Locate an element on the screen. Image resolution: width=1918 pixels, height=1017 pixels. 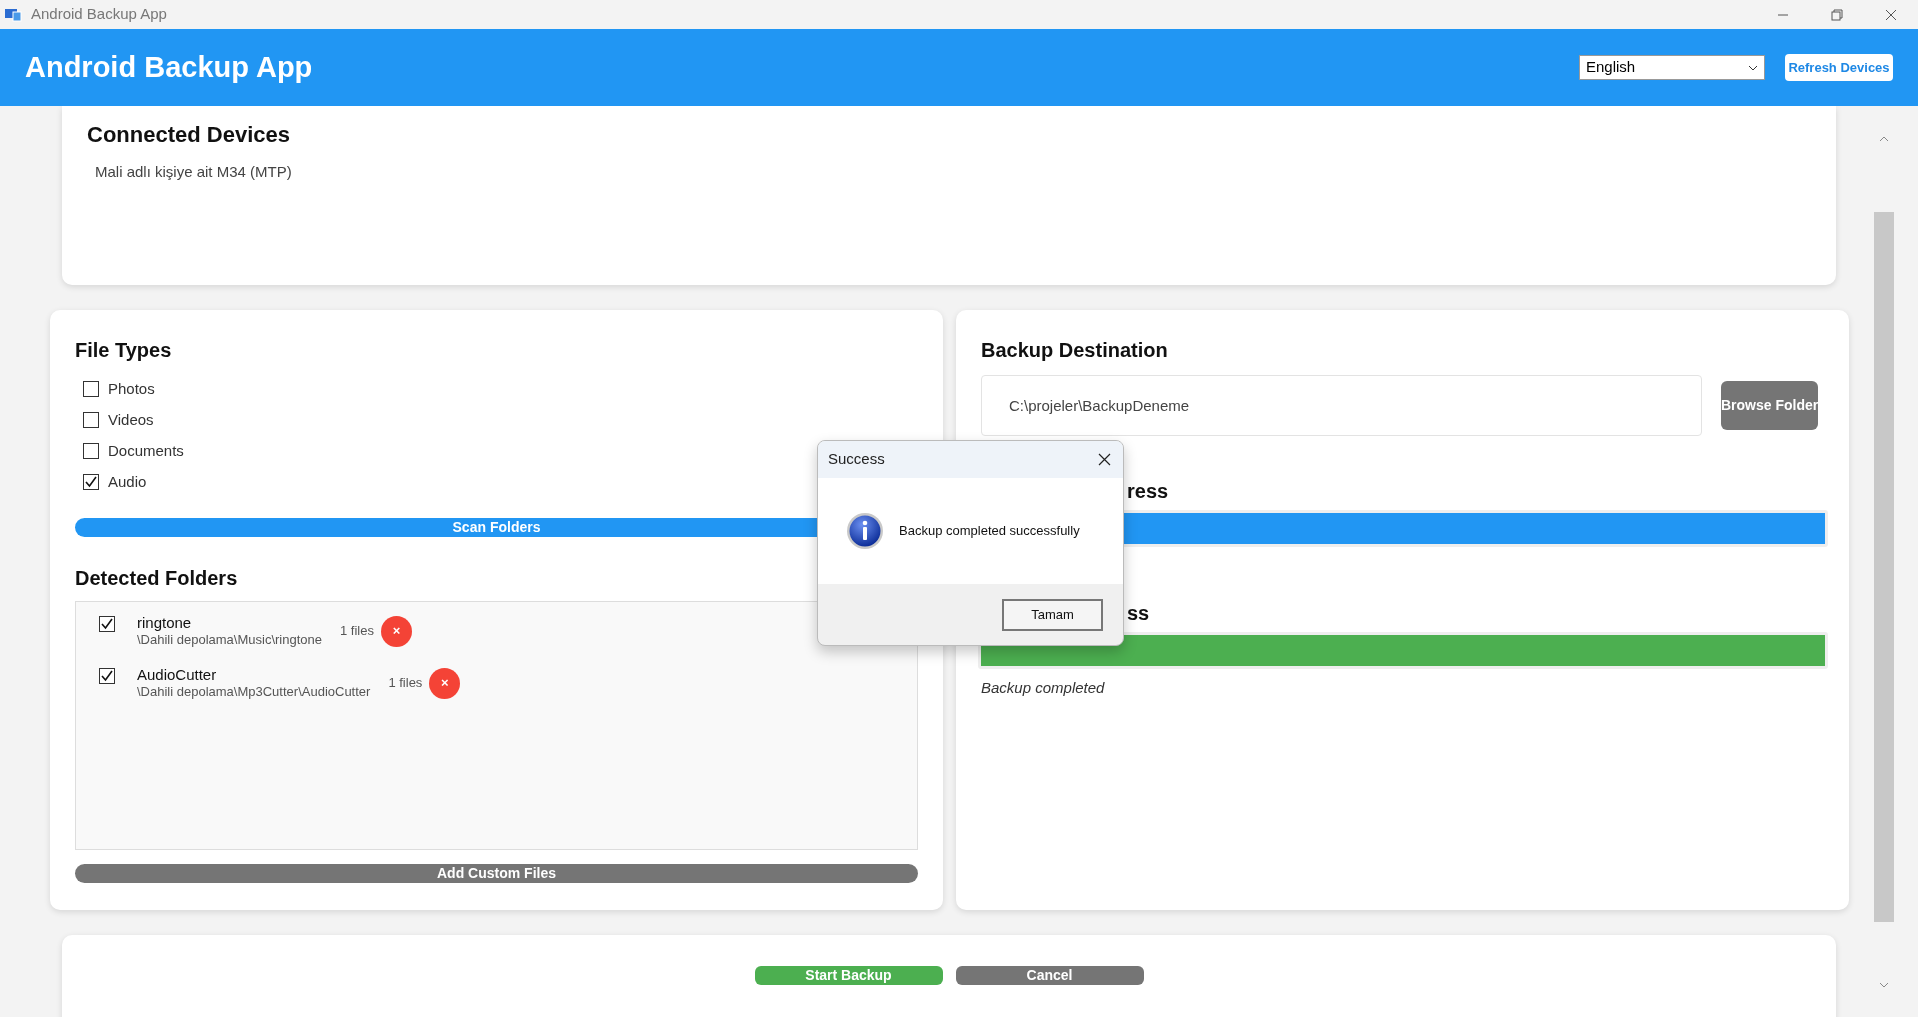
refresh-devices-button: Refresh Devices is located at coordinates (1839, 67).